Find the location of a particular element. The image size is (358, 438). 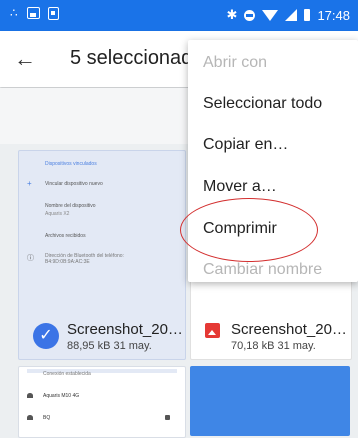

check-selected-icon: ✓ is located at coordinates (46, 336).